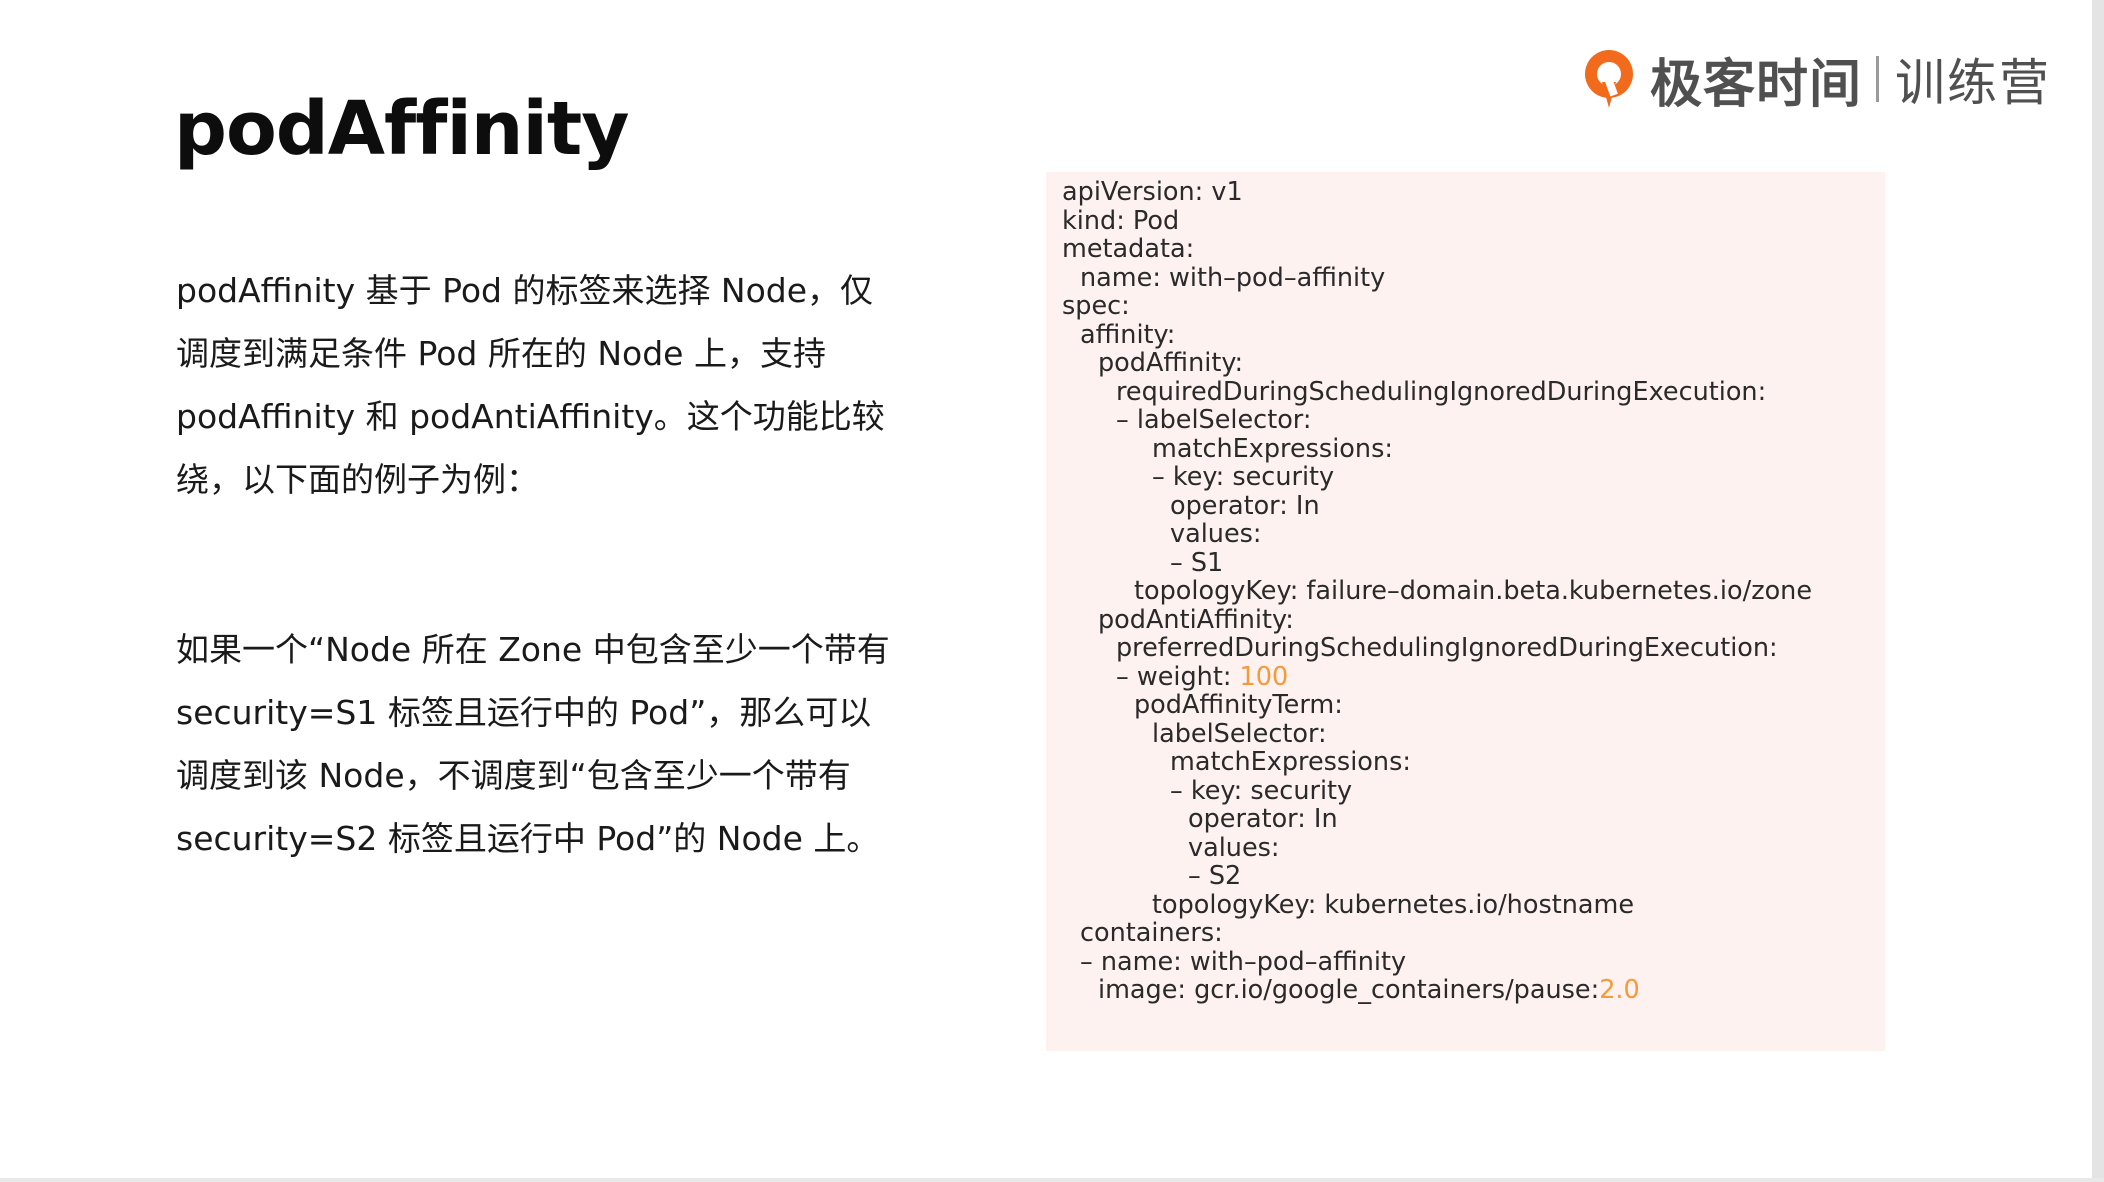 The image size is (2104, 1182). What do you see at coordinates (1473, 220) in the screenshot?
I see `code-line: kind: Pod` at bounding box center [1473, 220].